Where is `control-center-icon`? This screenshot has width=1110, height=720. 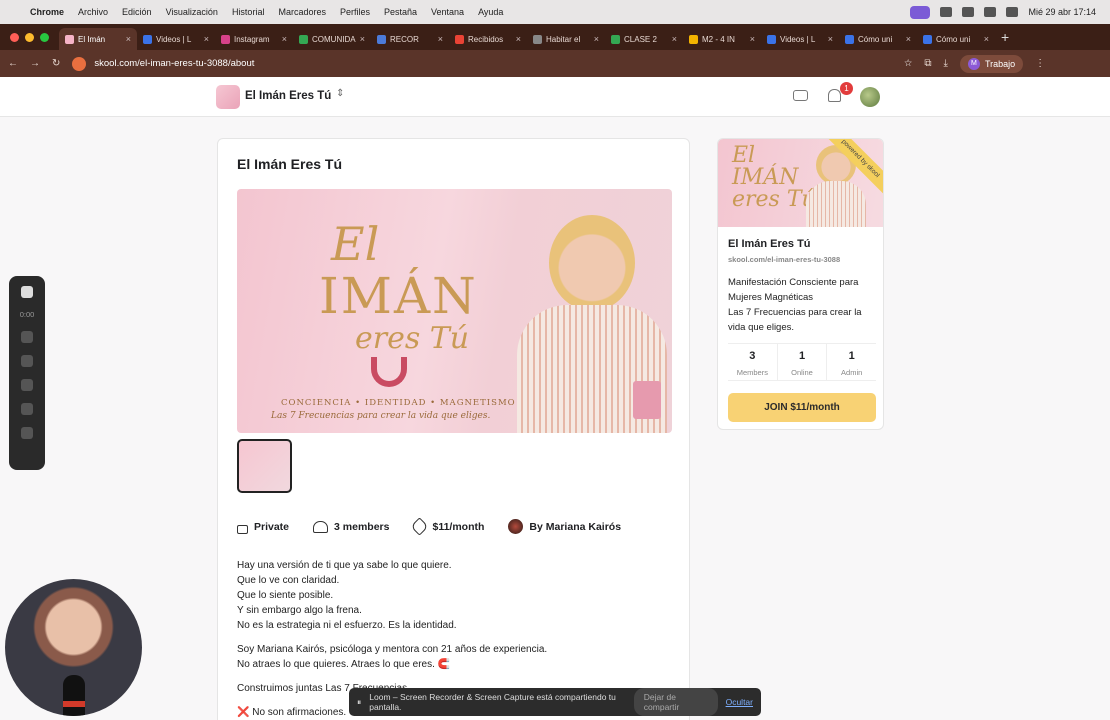 control-center-icon is located at coordinates (1012, 12).